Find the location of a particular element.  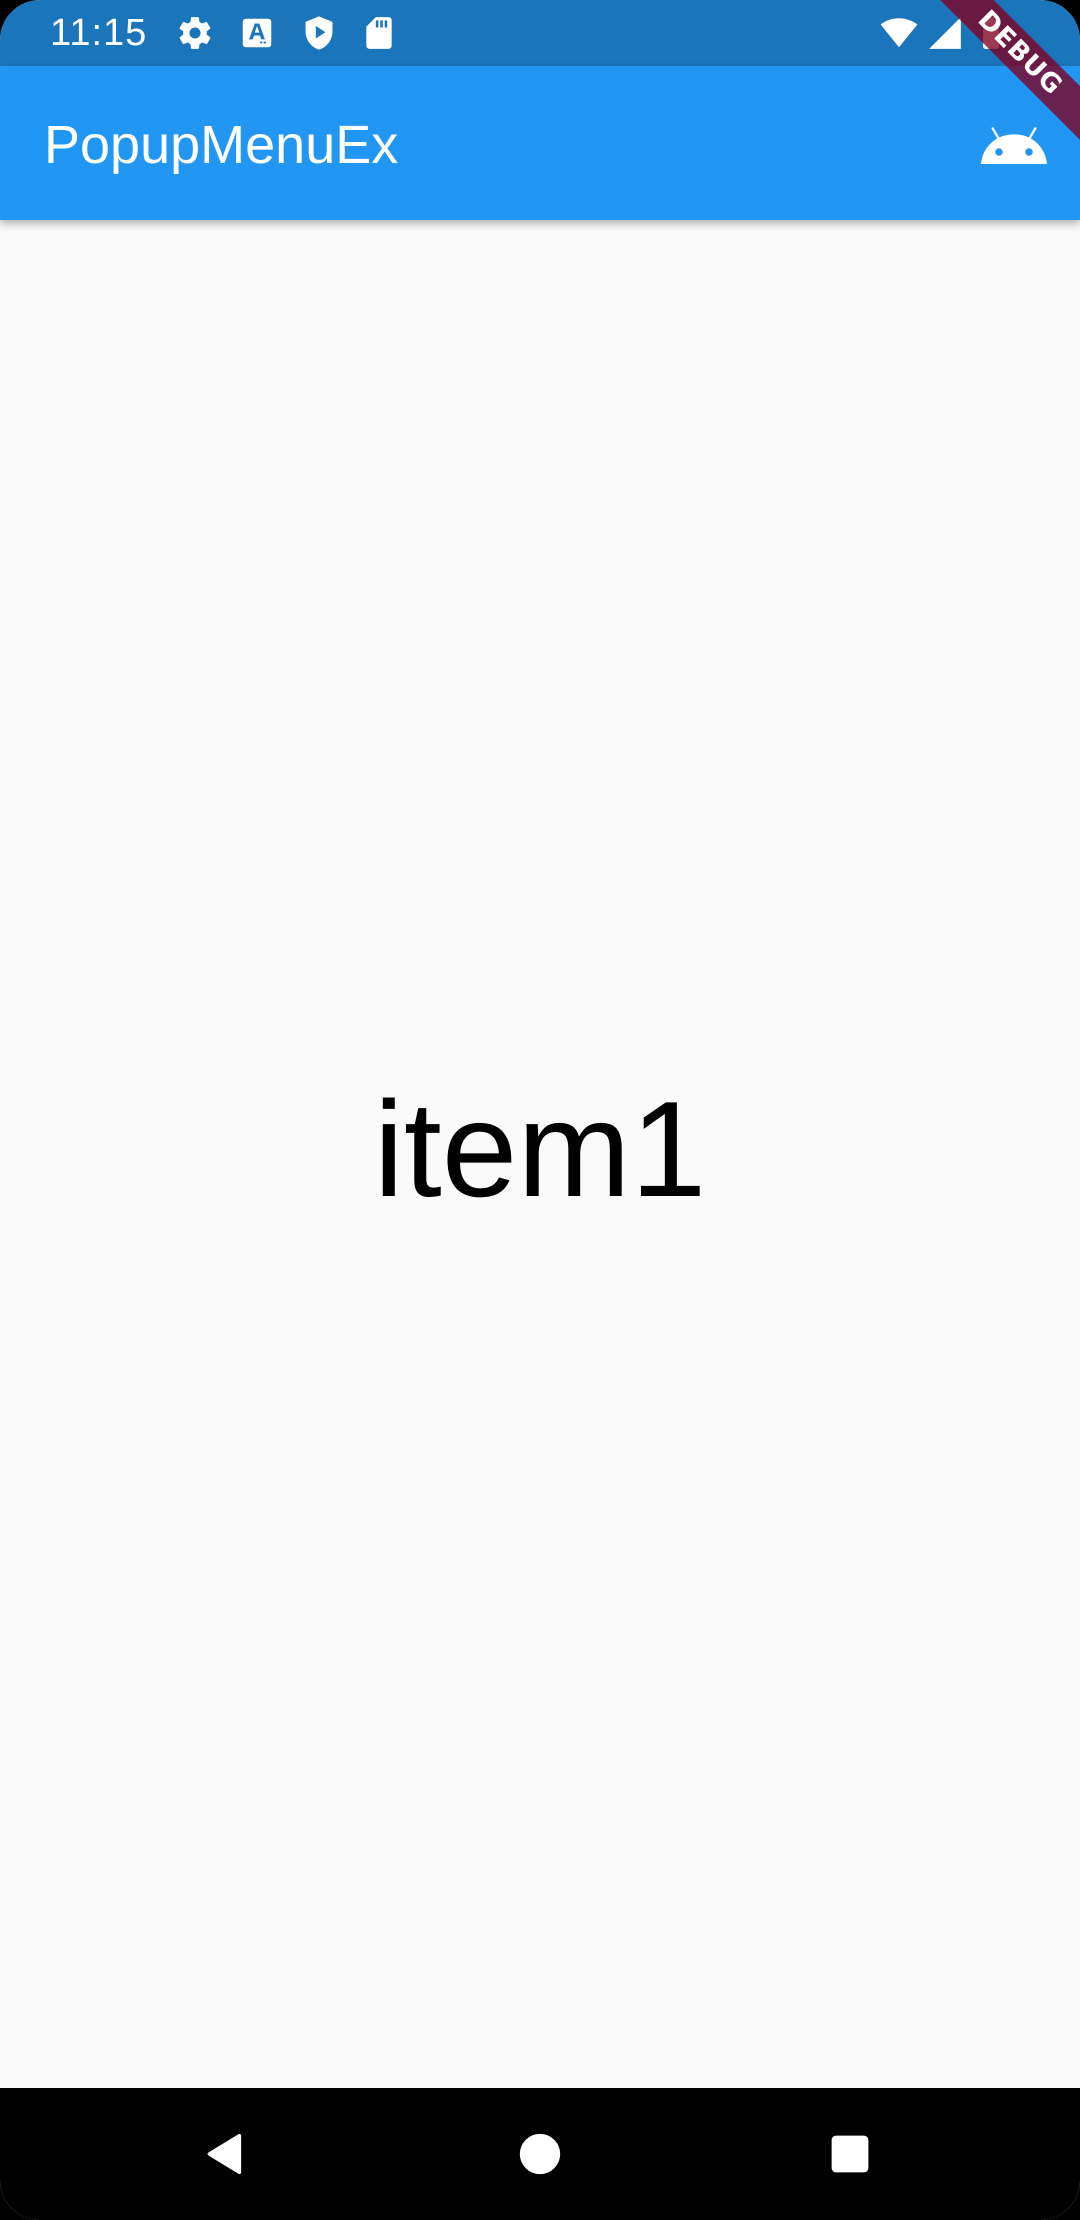

back-icon is located at coordinates (226, 2154).